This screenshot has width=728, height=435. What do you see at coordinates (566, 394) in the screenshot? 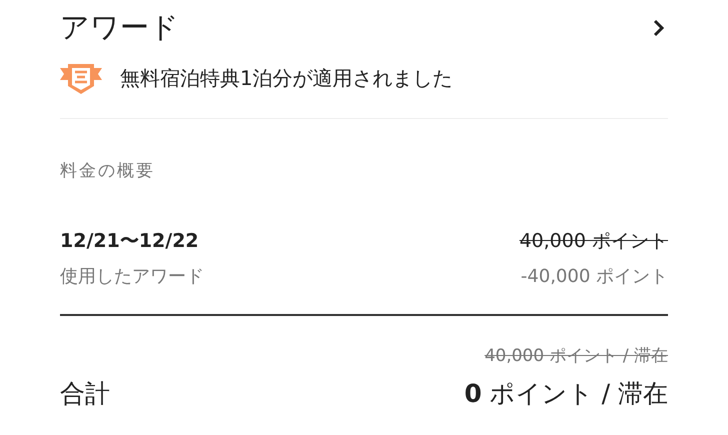
I see `total-amount: 0 ポイント / 滞在` at bounding box center [566, 394].